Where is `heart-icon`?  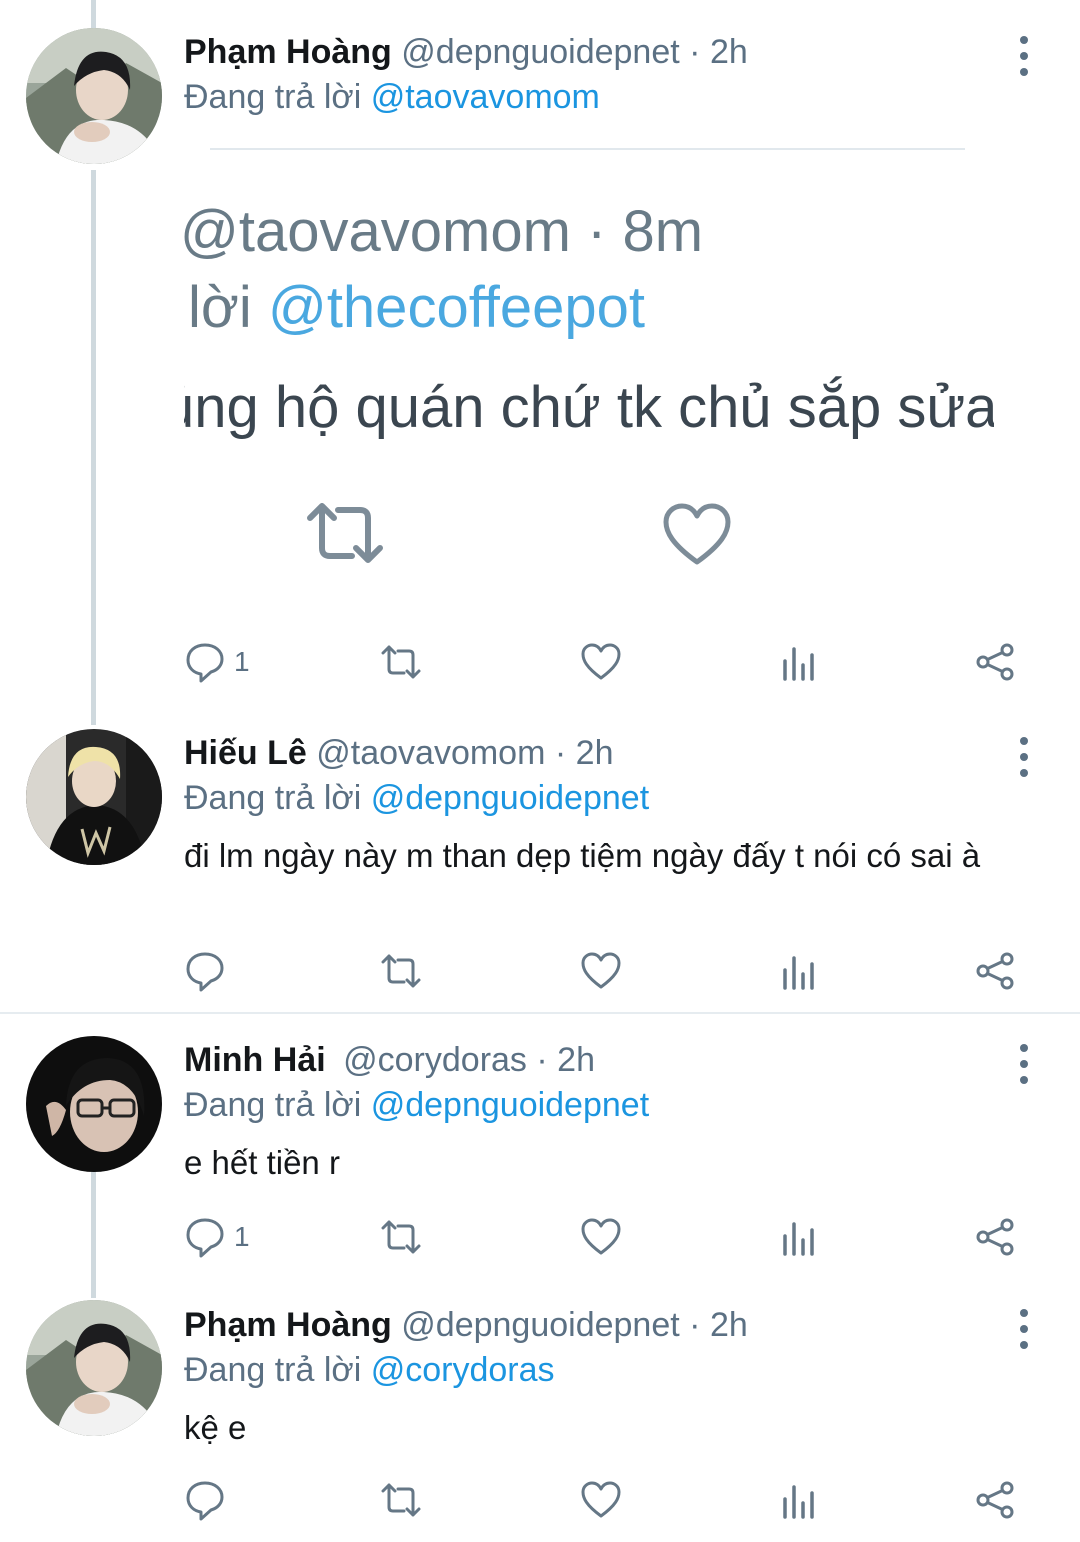
heart-icon is located at coordinates (697, 534).